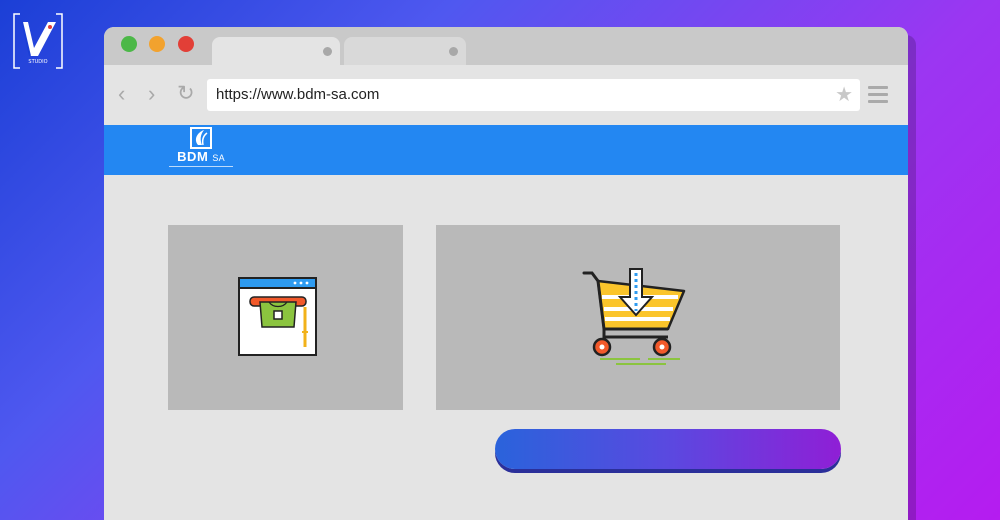 The width and height of the screenshot is (1000, 520). What do you see at coordinates (634, 316) in the screenshot?
I see `shopping-cart-download-icon` at bounding box center [634, 316].